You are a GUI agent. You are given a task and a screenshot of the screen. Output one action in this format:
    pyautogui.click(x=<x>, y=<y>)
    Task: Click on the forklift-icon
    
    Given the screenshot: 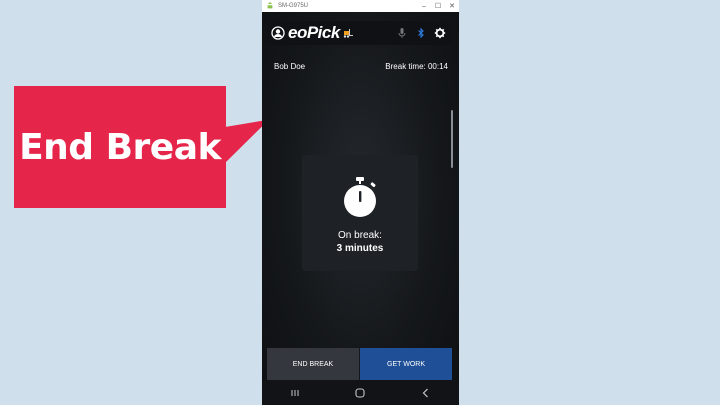 What is the action you would take?
    pyautogui.click(x=348, y=33)
    